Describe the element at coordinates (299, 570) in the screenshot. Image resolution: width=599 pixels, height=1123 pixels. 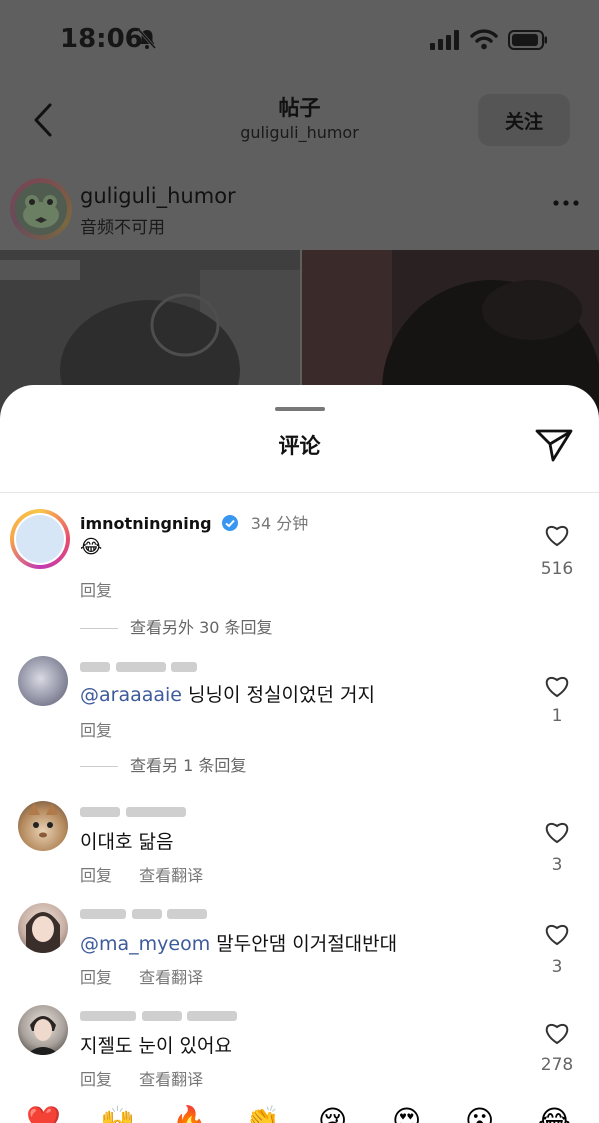
I see `comment-item: imnotningning 34 分钟 😂 回复 516 查看另外 30 条回复` at that location.